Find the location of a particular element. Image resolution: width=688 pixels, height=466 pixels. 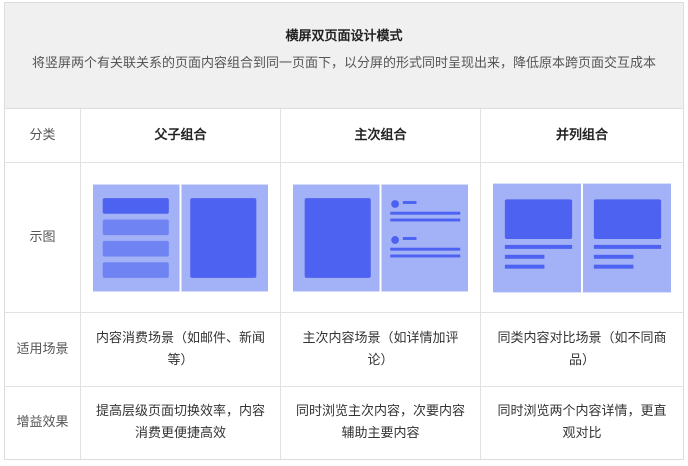

category-label: 分类 is located at coordinates (43, 135).